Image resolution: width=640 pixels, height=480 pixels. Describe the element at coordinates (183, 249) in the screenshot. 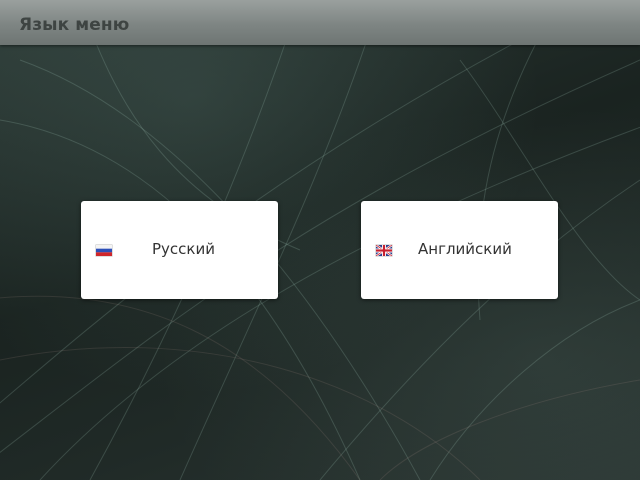

I see `language-label: Русский` at that location.